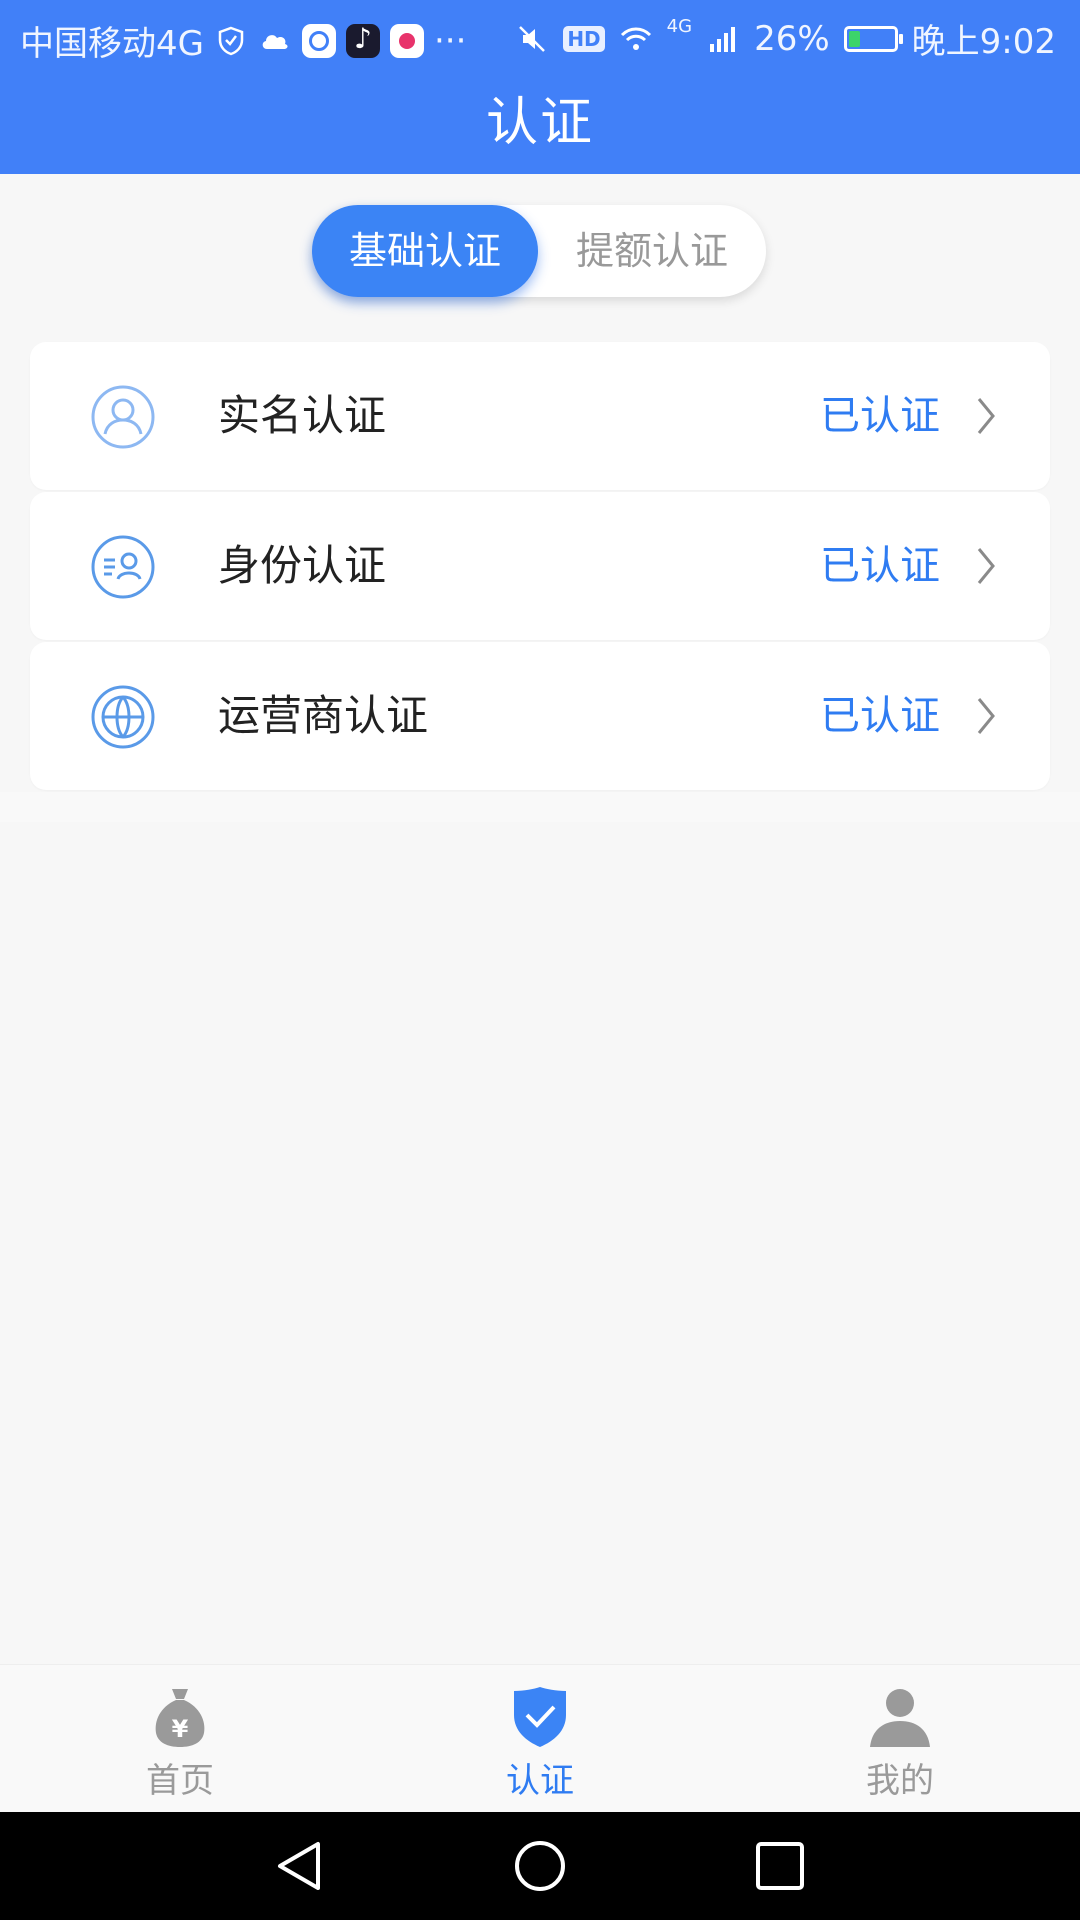 The width and height of the screenshot is (1080, 1920). I want to click on status-left: 中国移动4G ···, so click(243, 40).